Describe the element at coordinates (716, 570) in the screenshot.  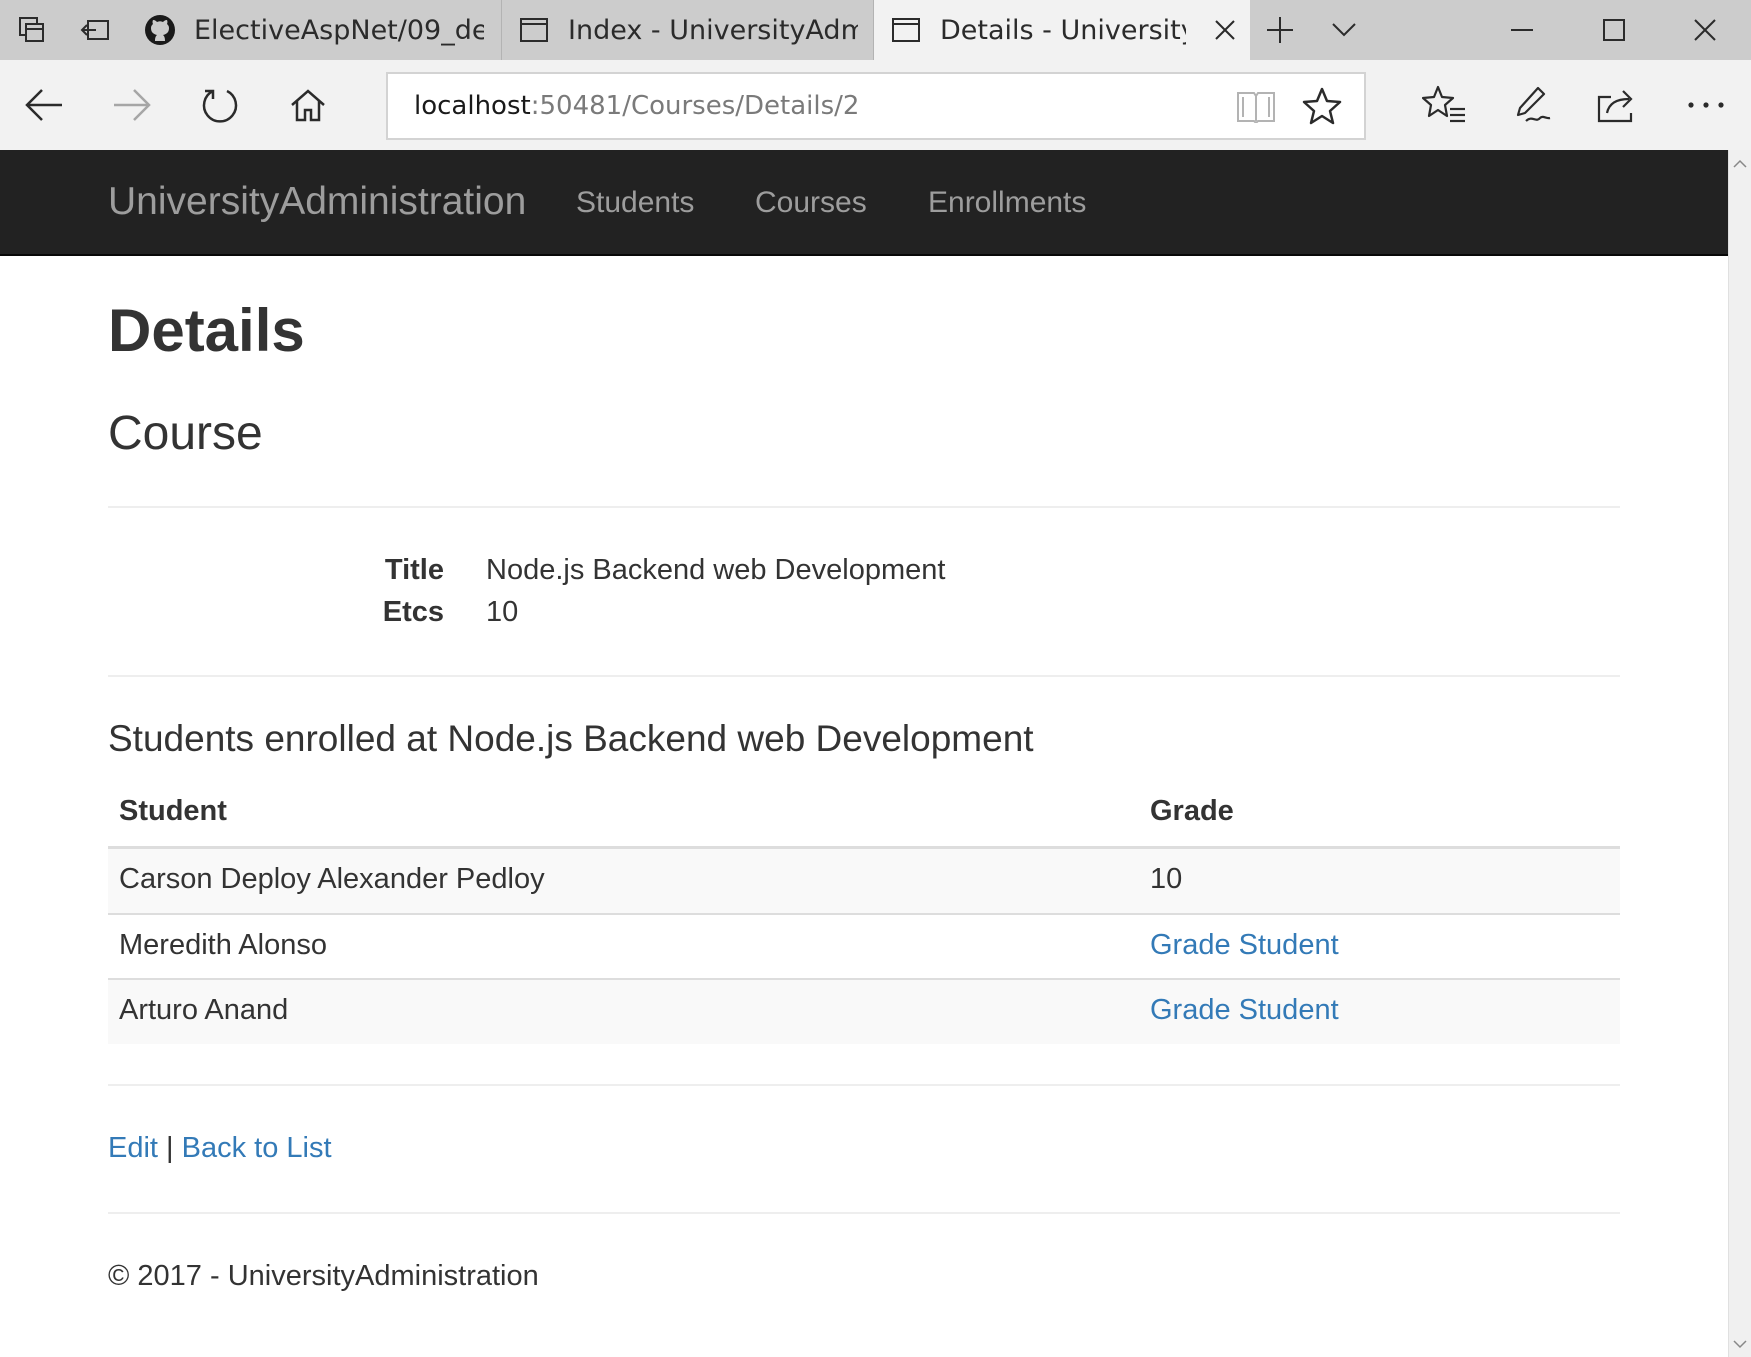
I see `field-value-title: Node.js Backend web Development` at that location.